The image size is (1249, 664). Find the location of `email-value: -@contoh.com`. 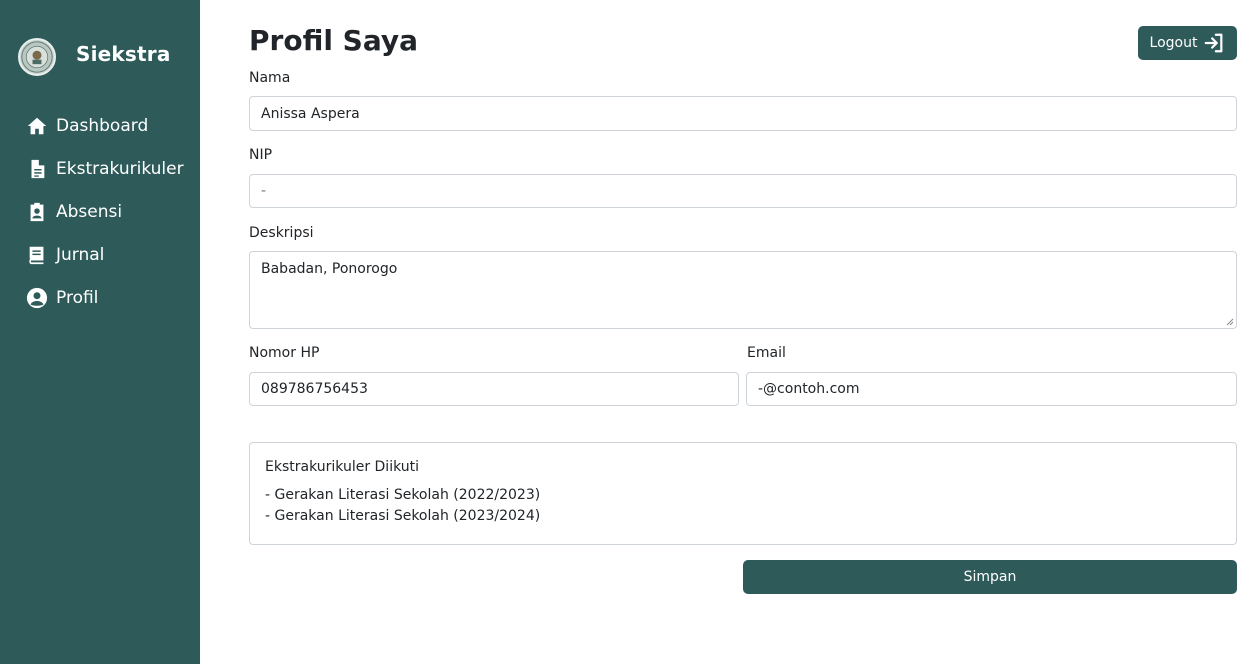

email-value: -@contoh.com is located at coordinates (809, 389).